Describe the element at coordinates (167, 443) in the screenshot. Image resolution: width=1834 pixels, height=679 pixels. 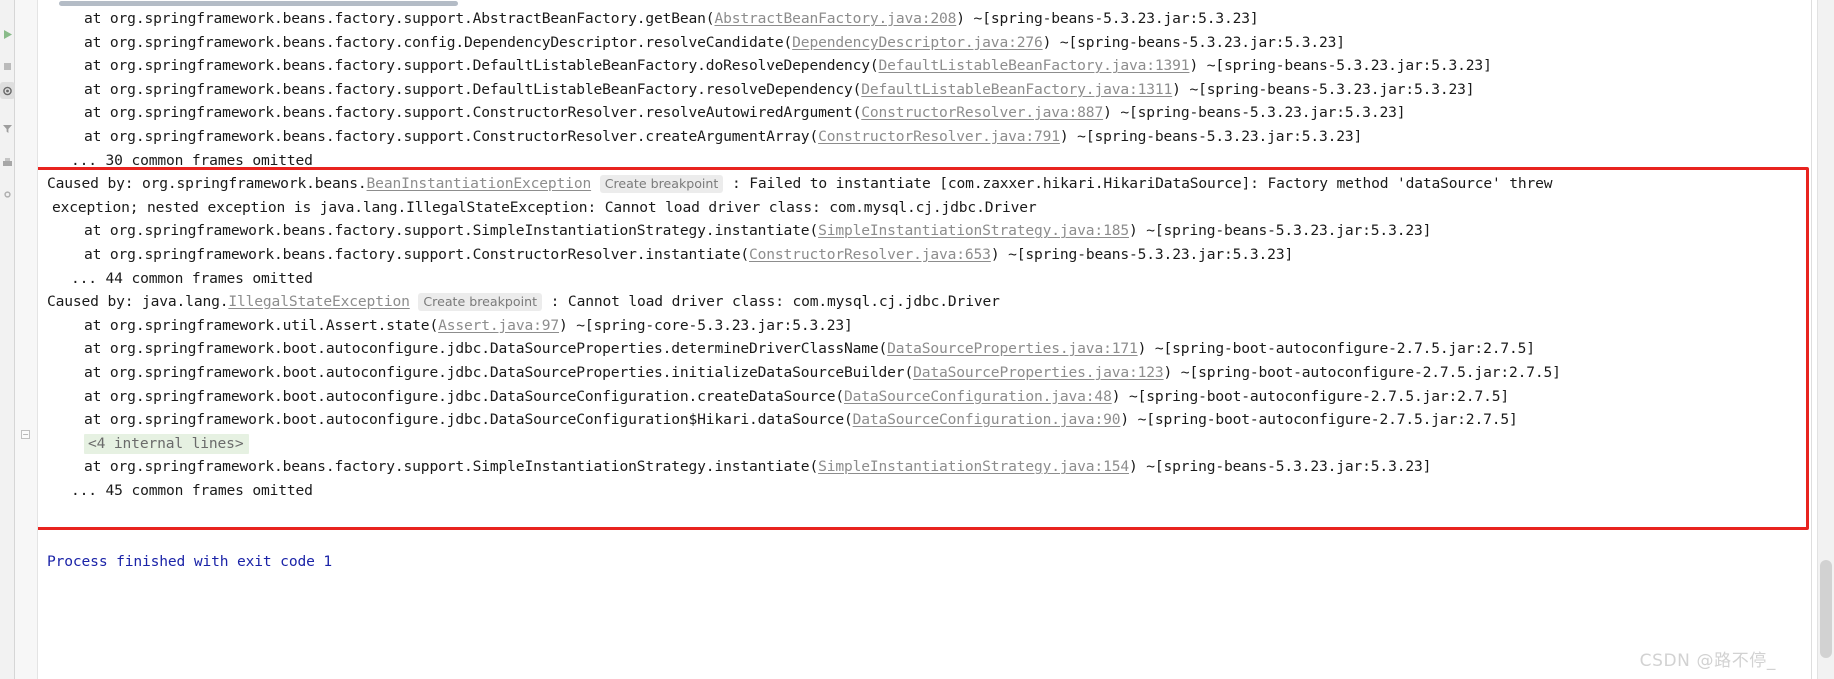
I see `internal-lines-fold-label: <4 internal lines>` at that location.